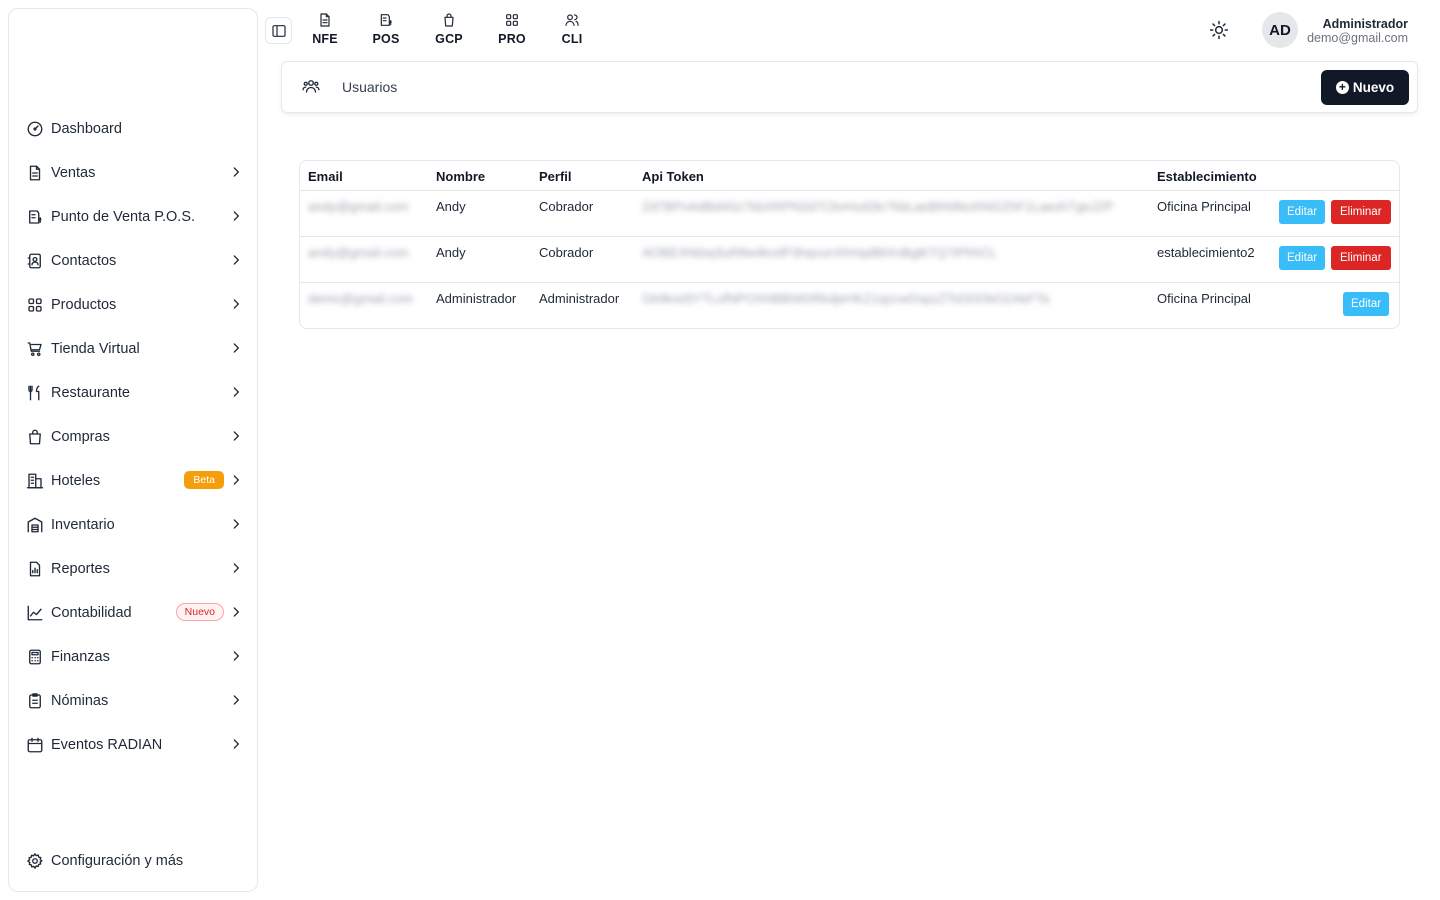  I want to click on page-title: Usuarios, so click(370, 87).